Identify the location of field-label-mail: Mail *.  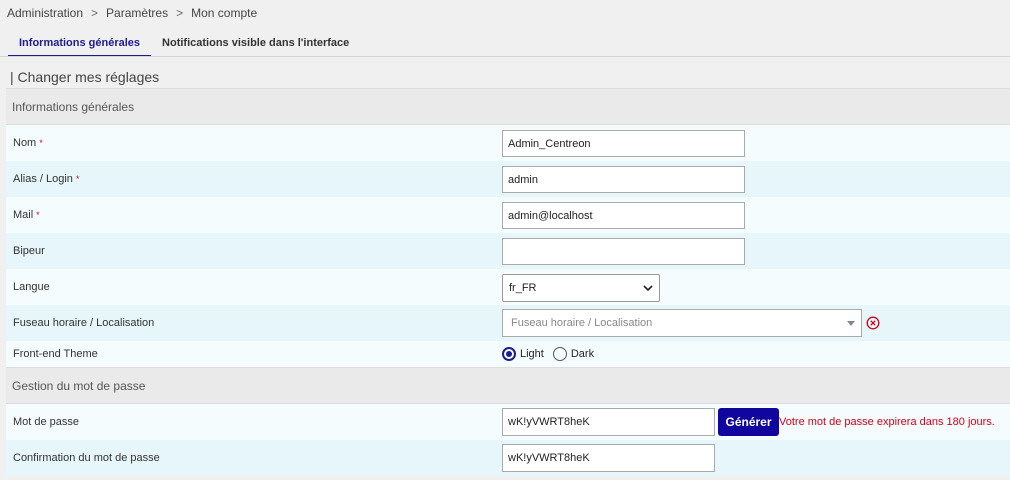
(26, 215).